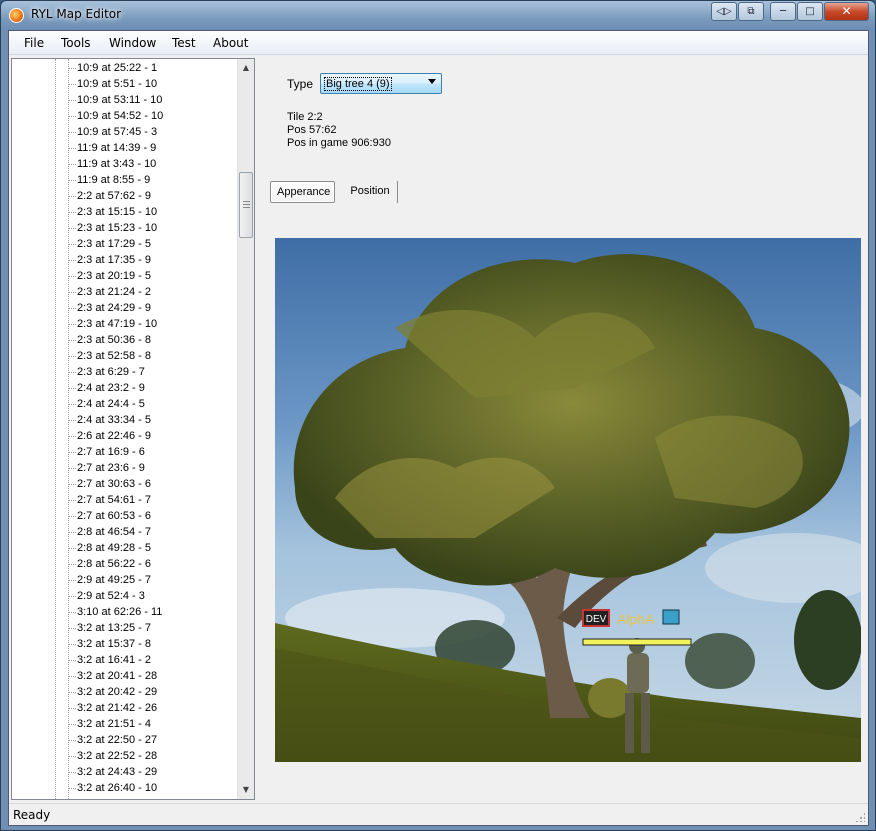 This screenshot has height=831, width=876. I want to click on maximize-button: □, so click(810, 11).